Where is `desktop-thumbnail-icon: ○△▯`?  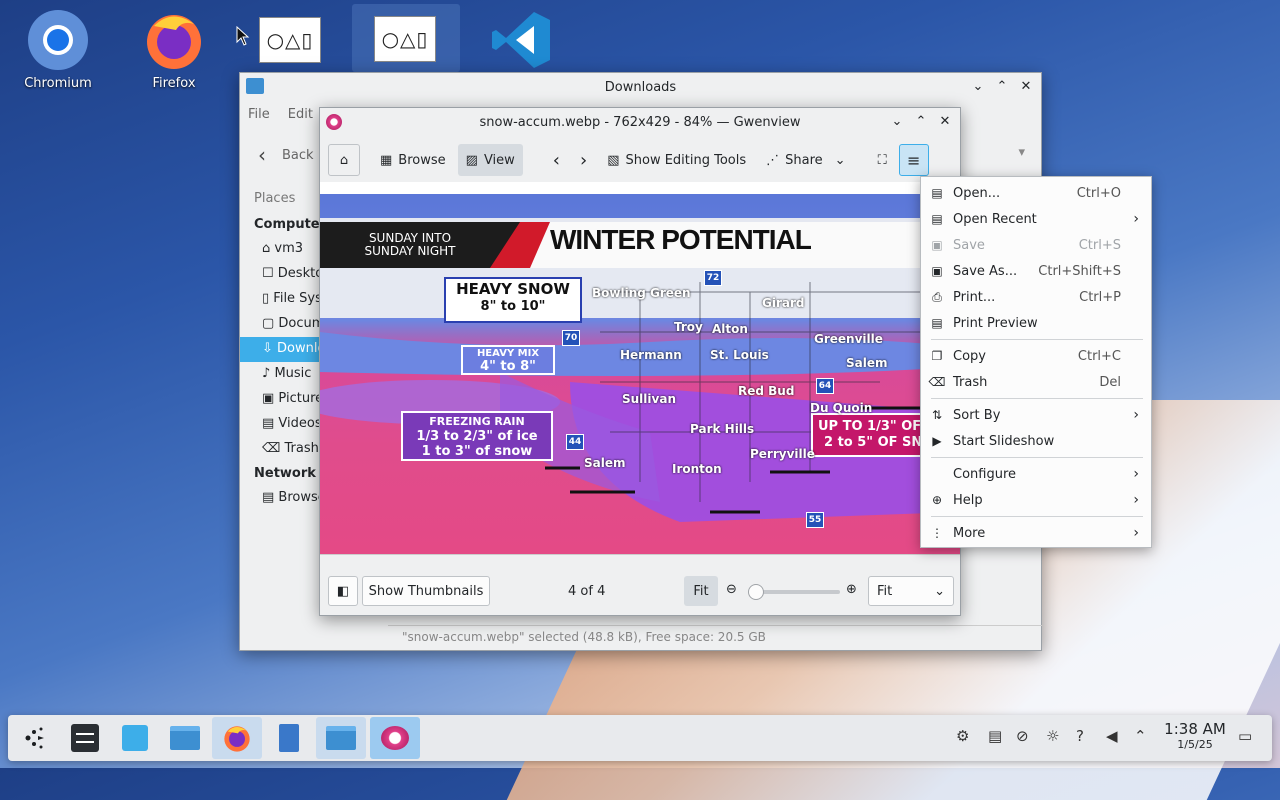
desktop-thumbnail-icon: ○△▯ is located at coordinates (290, 40).